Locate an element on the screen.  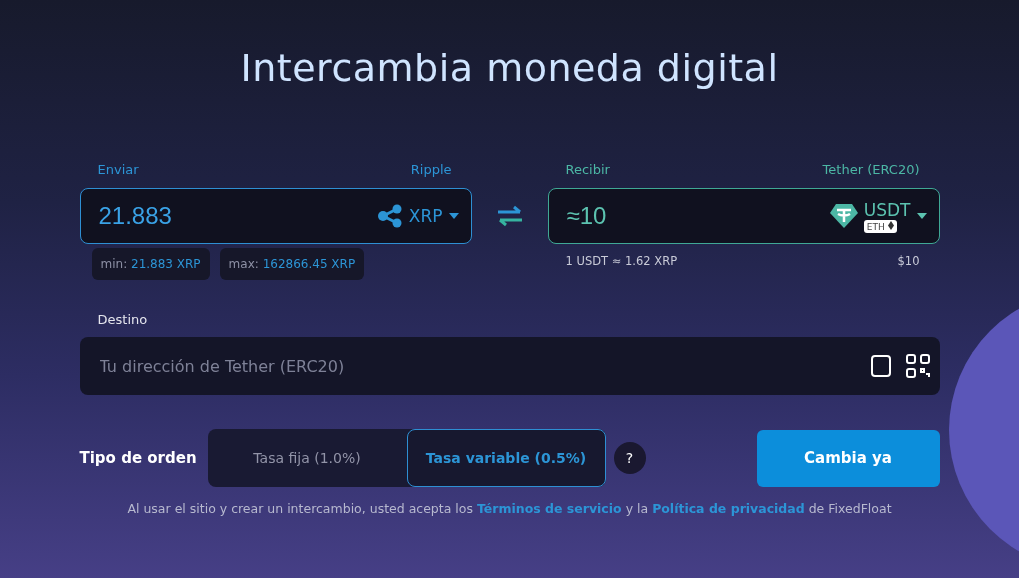
destination-label: Destino is located at coordinates (123, 319).